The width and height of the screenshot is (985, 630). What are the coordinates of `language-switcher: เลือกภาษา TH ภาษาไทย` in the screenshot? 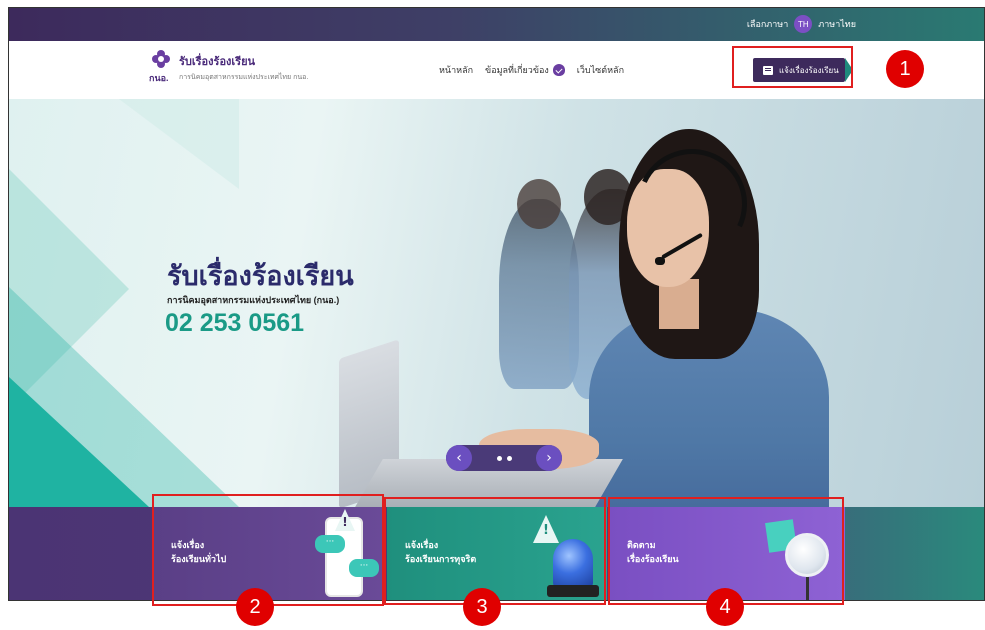 It's located at (801, 24).